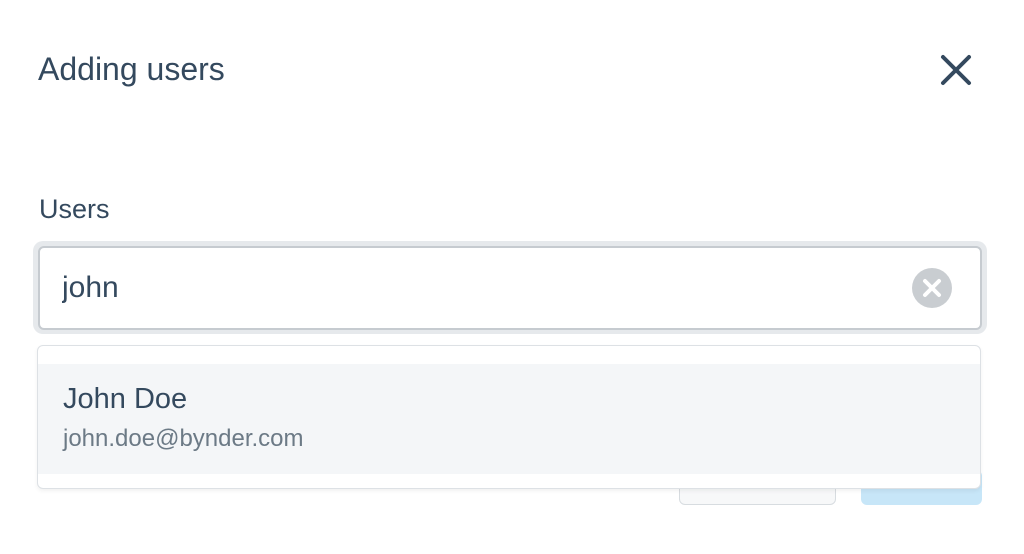  I want to click on users-search-box, so click(510, 288).